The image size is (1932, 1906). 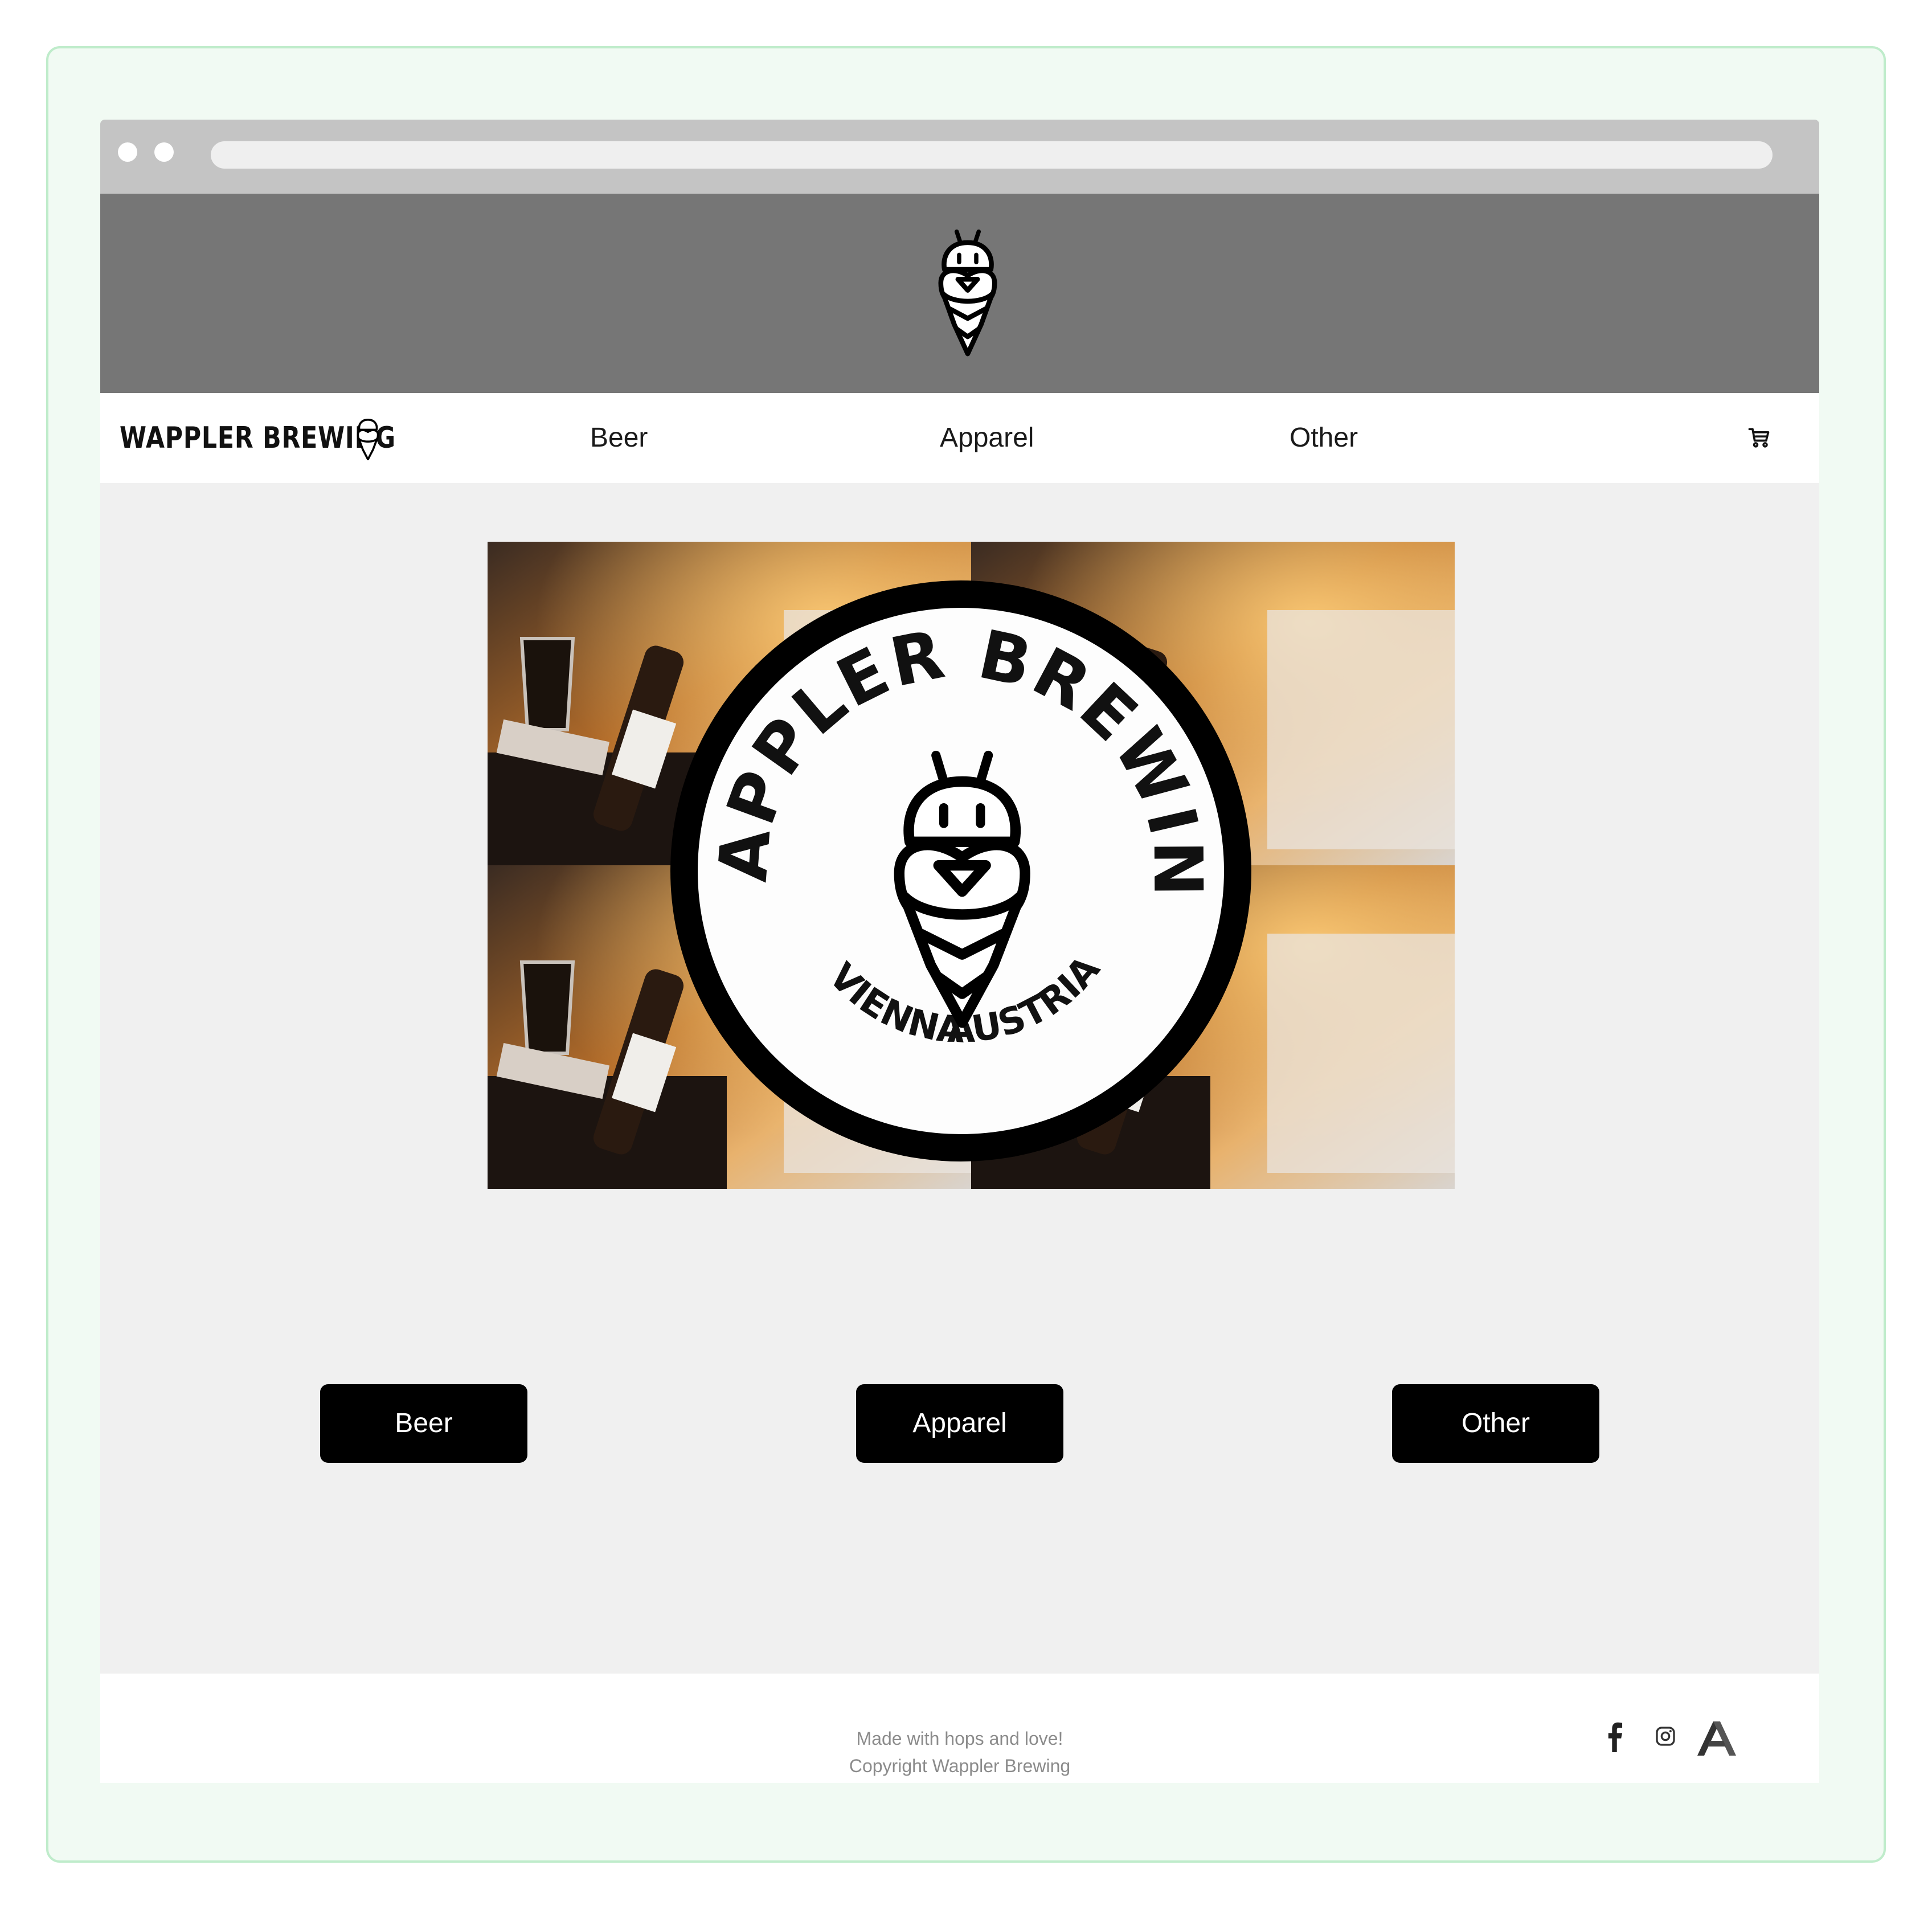 What do you see at coordinates (959, 1739) in the screenshot?
I see `footer-tagline: Made with hops and love!` at bounding box center [959, 1739].